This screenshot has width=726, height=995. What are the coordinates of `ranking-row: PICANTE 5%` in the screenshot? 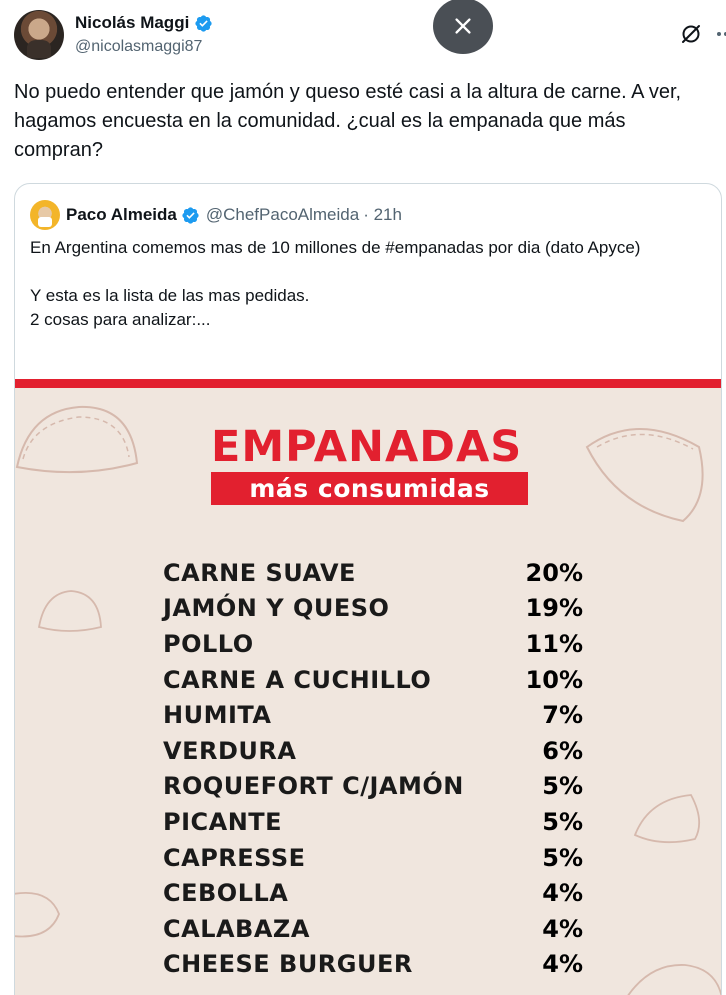 It's located at (373, 822).